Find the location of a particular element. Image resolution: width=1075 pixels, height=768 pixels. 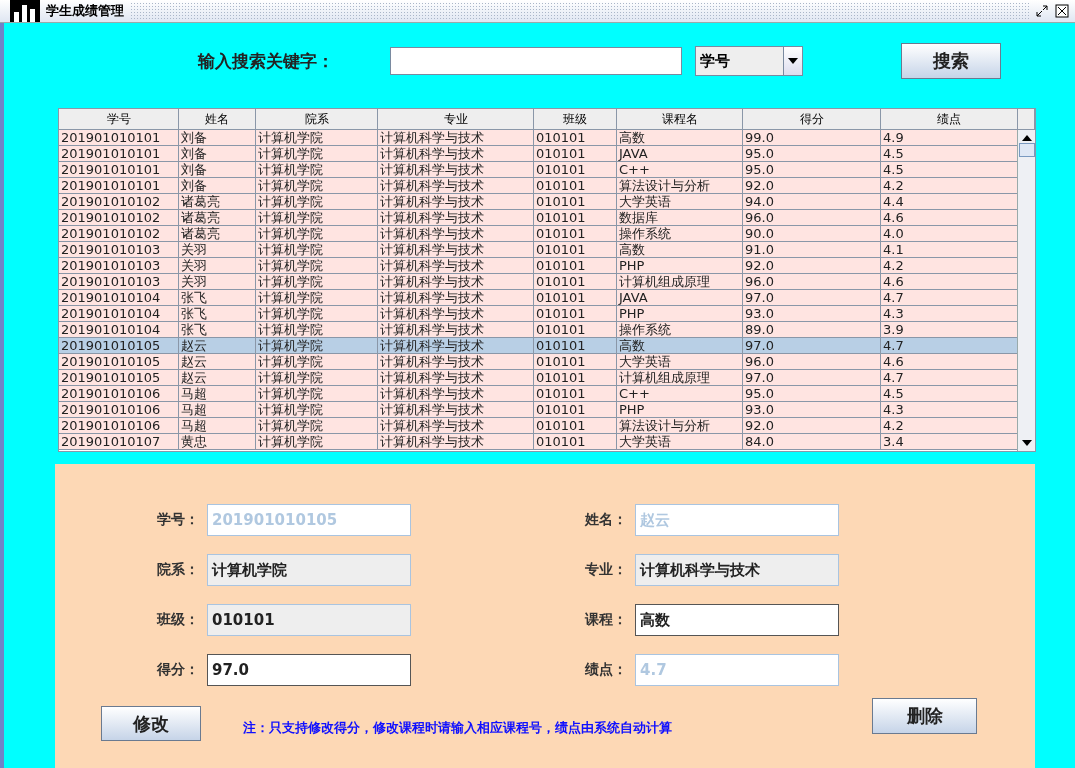

column-header: 课程名 is located at coordinates (680, 119).